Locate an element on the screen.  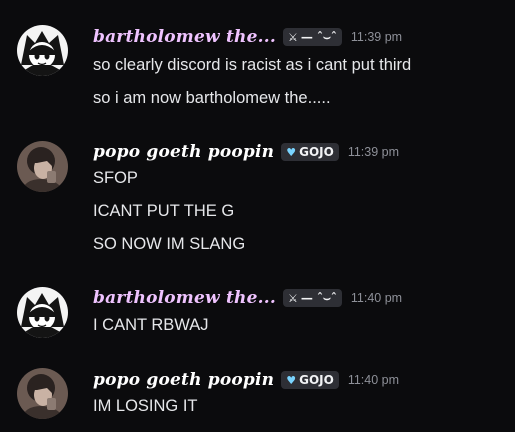
message-header: popo goeth poopin ♥ GOJO 11:40 pm is located at coordinates (246, 380).